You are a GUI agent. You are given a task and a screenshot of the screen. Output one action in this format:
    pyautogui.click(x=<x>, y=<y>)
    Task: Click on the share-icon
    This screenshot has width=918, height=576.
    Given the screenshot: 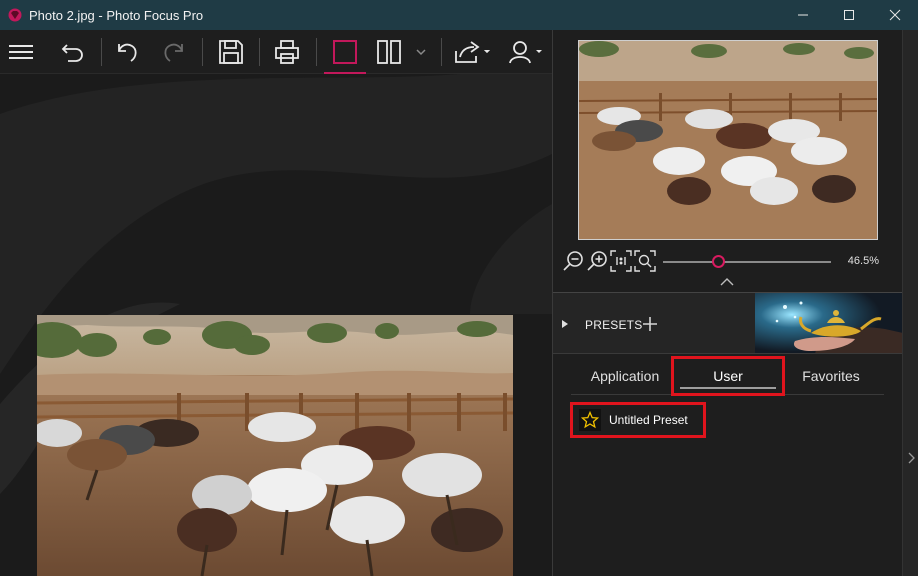 What is the action you would take?
    pyautogui.click(x=472, y=52)
    